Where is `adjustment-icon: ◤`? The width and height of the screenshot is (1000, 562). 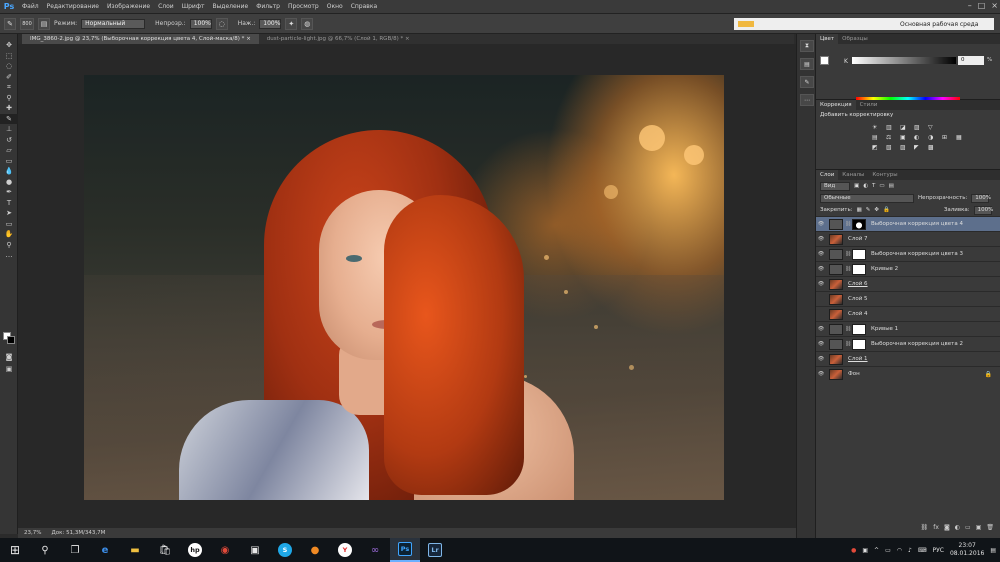
adjustment-icon: ◤ is located at coordinates (919, 147).